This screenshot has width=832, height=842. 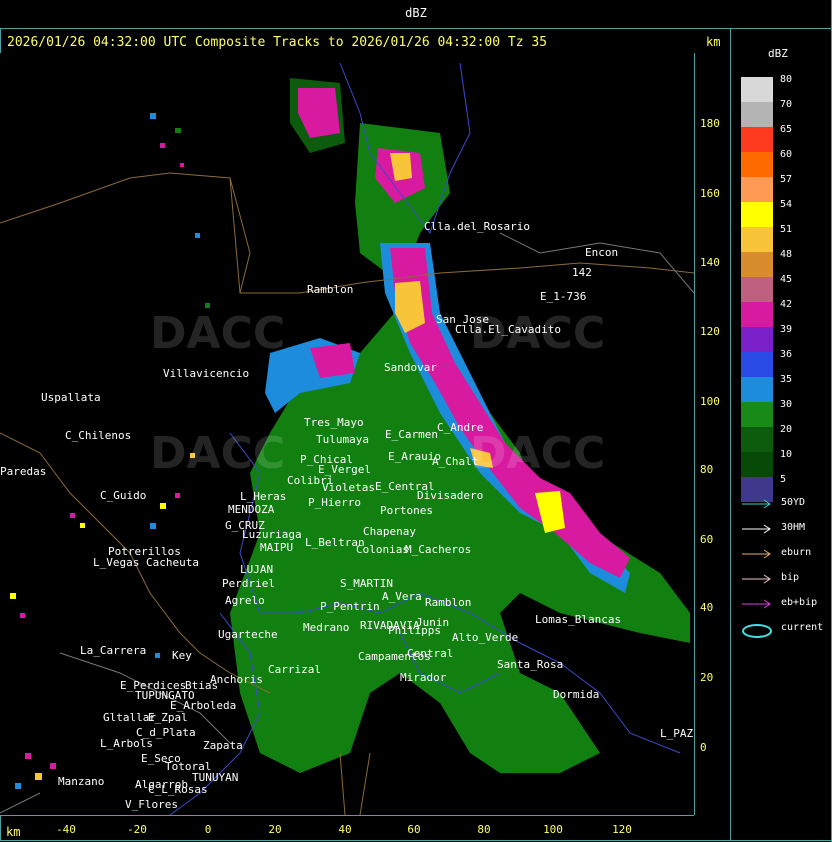 What do you see at coordinates (347, 815) in the screenshot?
I see `map-bottom-line` at bounding box center [347, 815].